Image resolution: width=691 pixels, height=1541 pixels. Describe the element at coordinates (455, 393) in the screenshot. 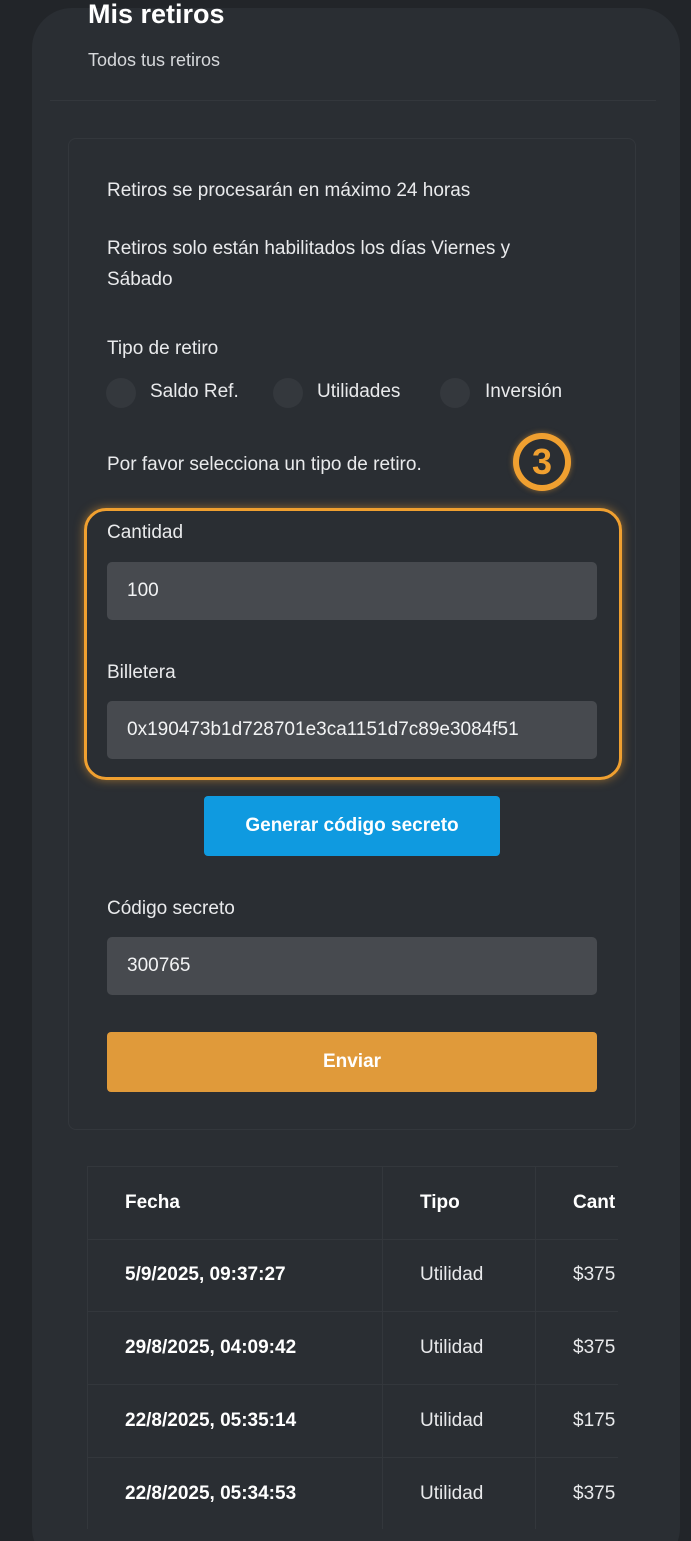

I see `radio-inversion` at that location.